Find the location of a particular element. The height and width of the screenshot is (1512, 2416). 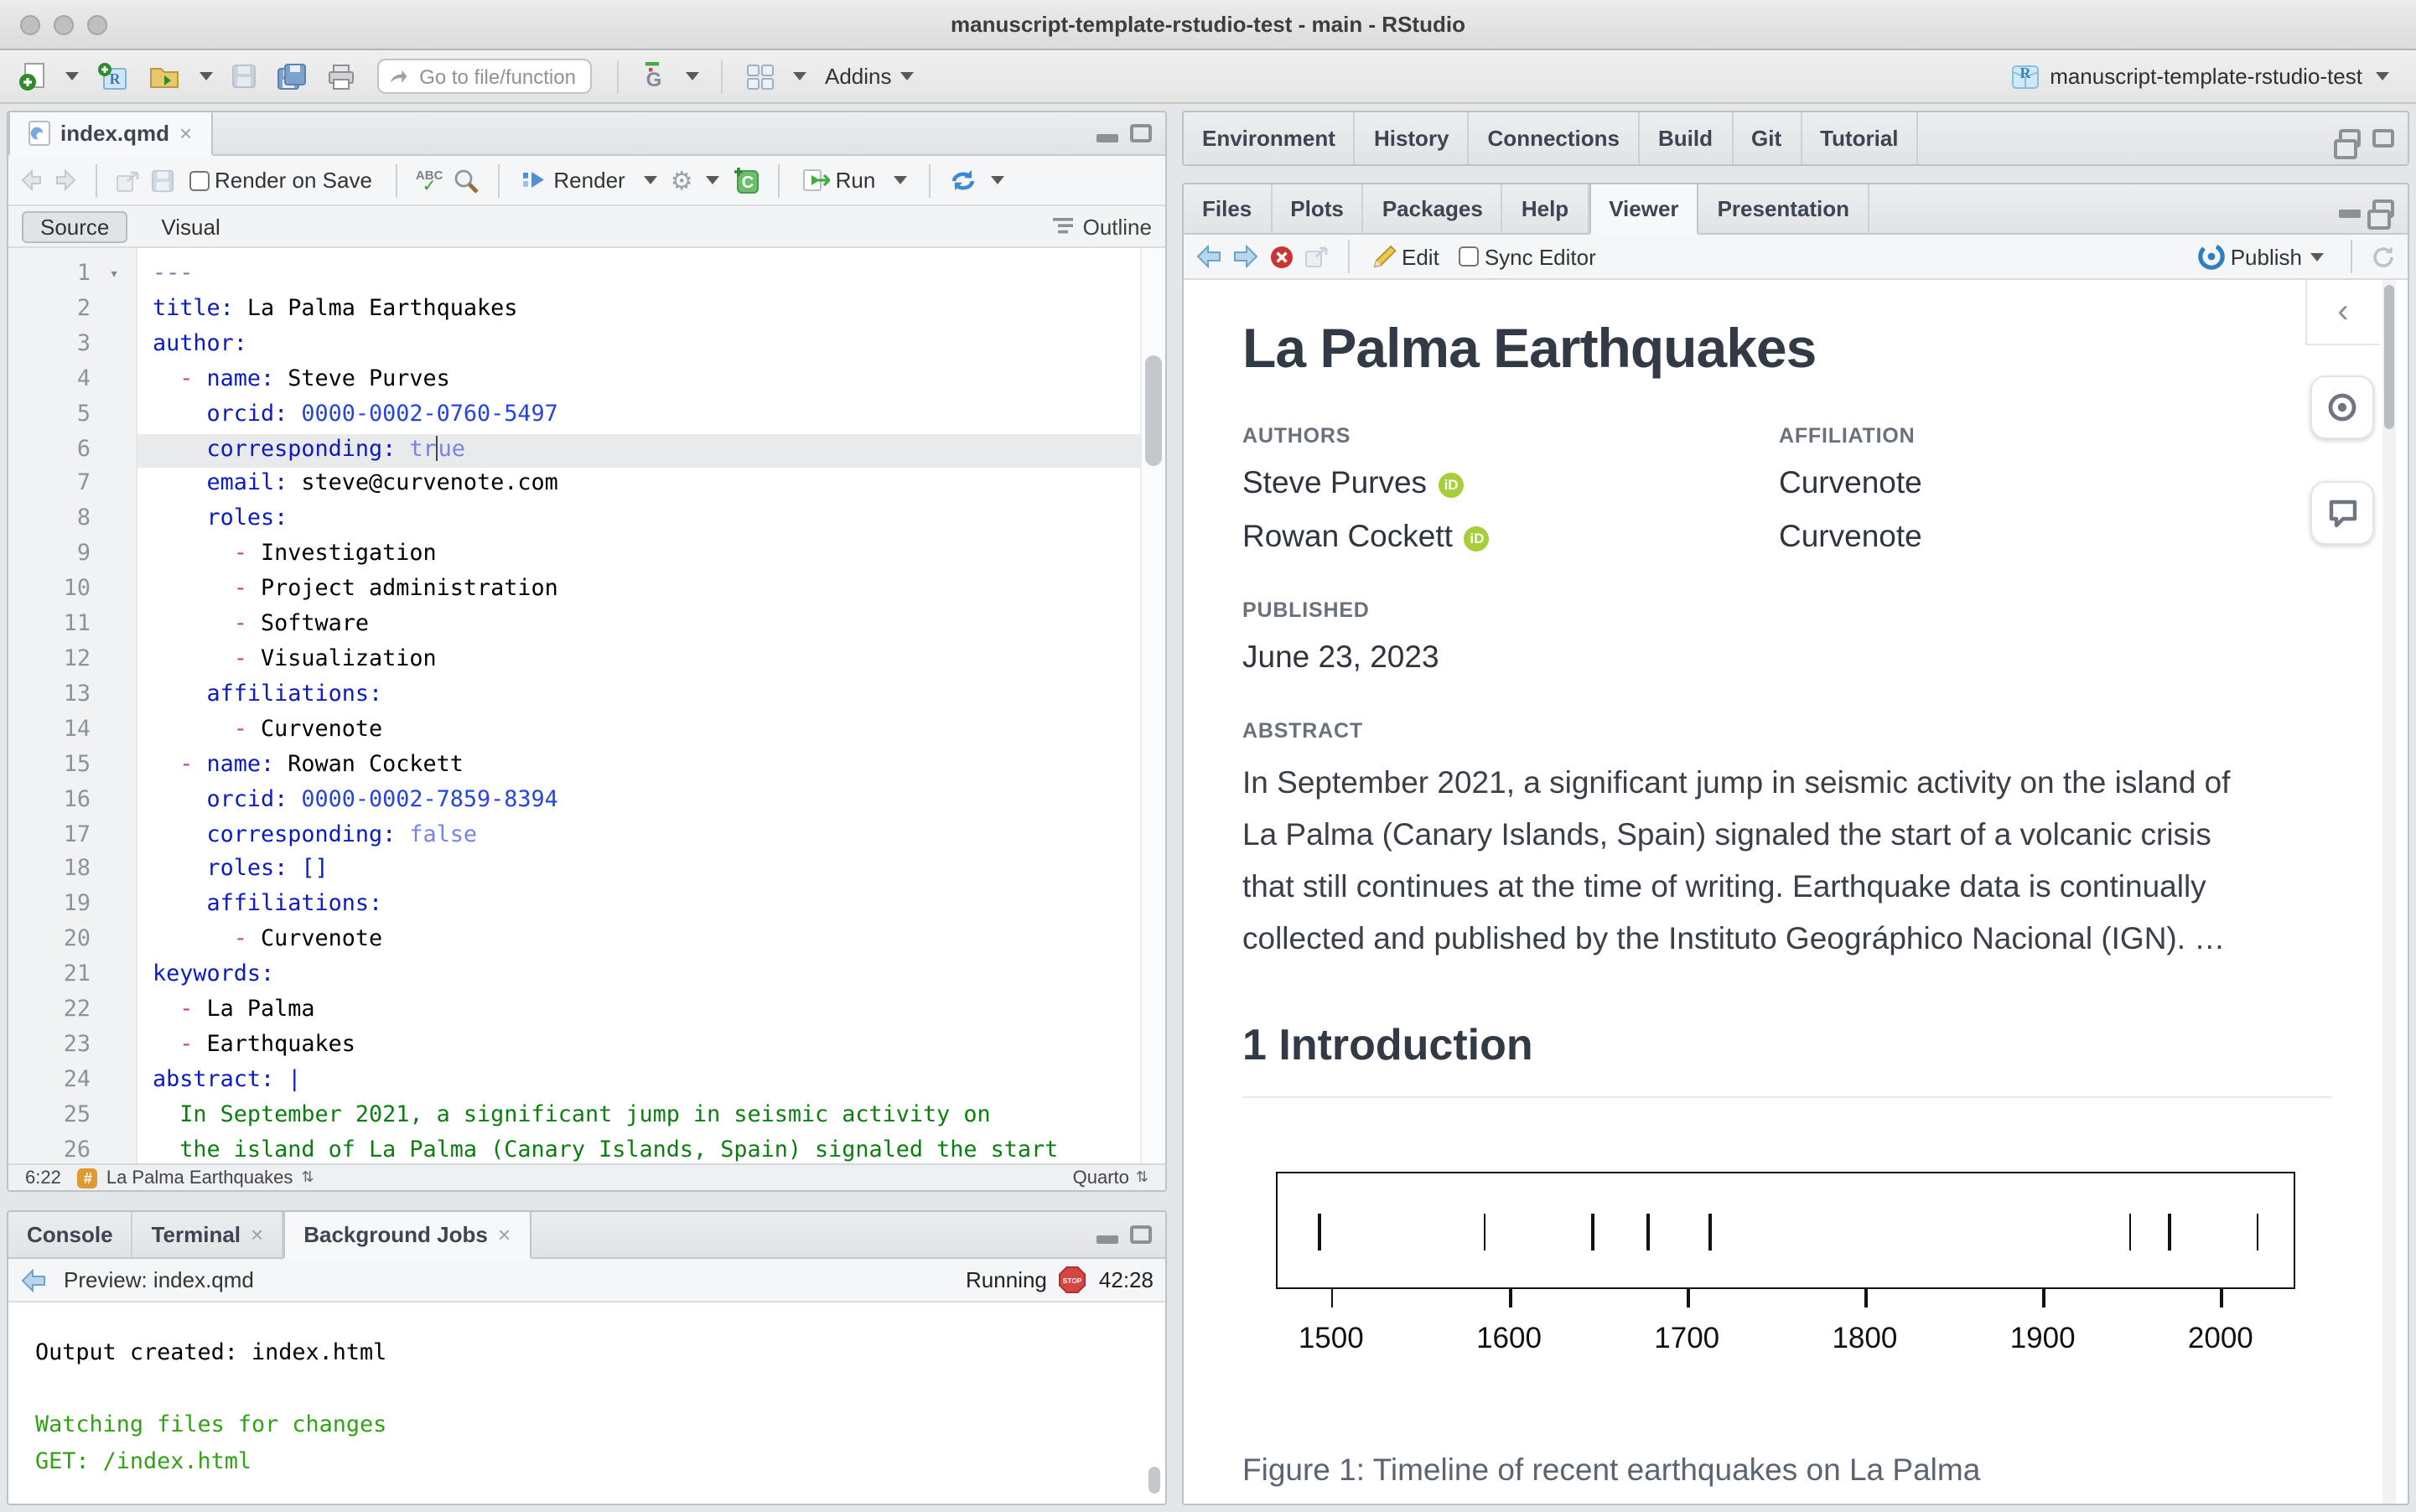

source-toggle: Source is located at coordinates (75, 226).